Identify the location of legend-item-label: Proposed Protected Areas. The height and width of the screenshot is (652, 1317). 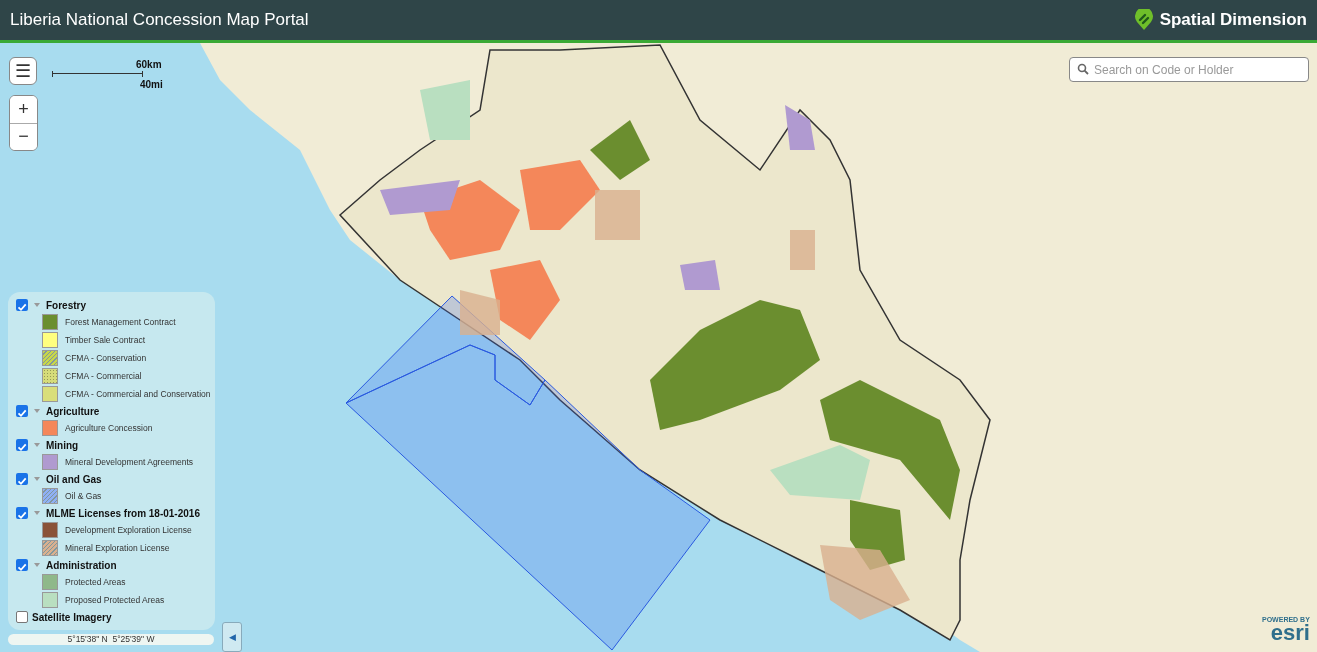
(115, 600).